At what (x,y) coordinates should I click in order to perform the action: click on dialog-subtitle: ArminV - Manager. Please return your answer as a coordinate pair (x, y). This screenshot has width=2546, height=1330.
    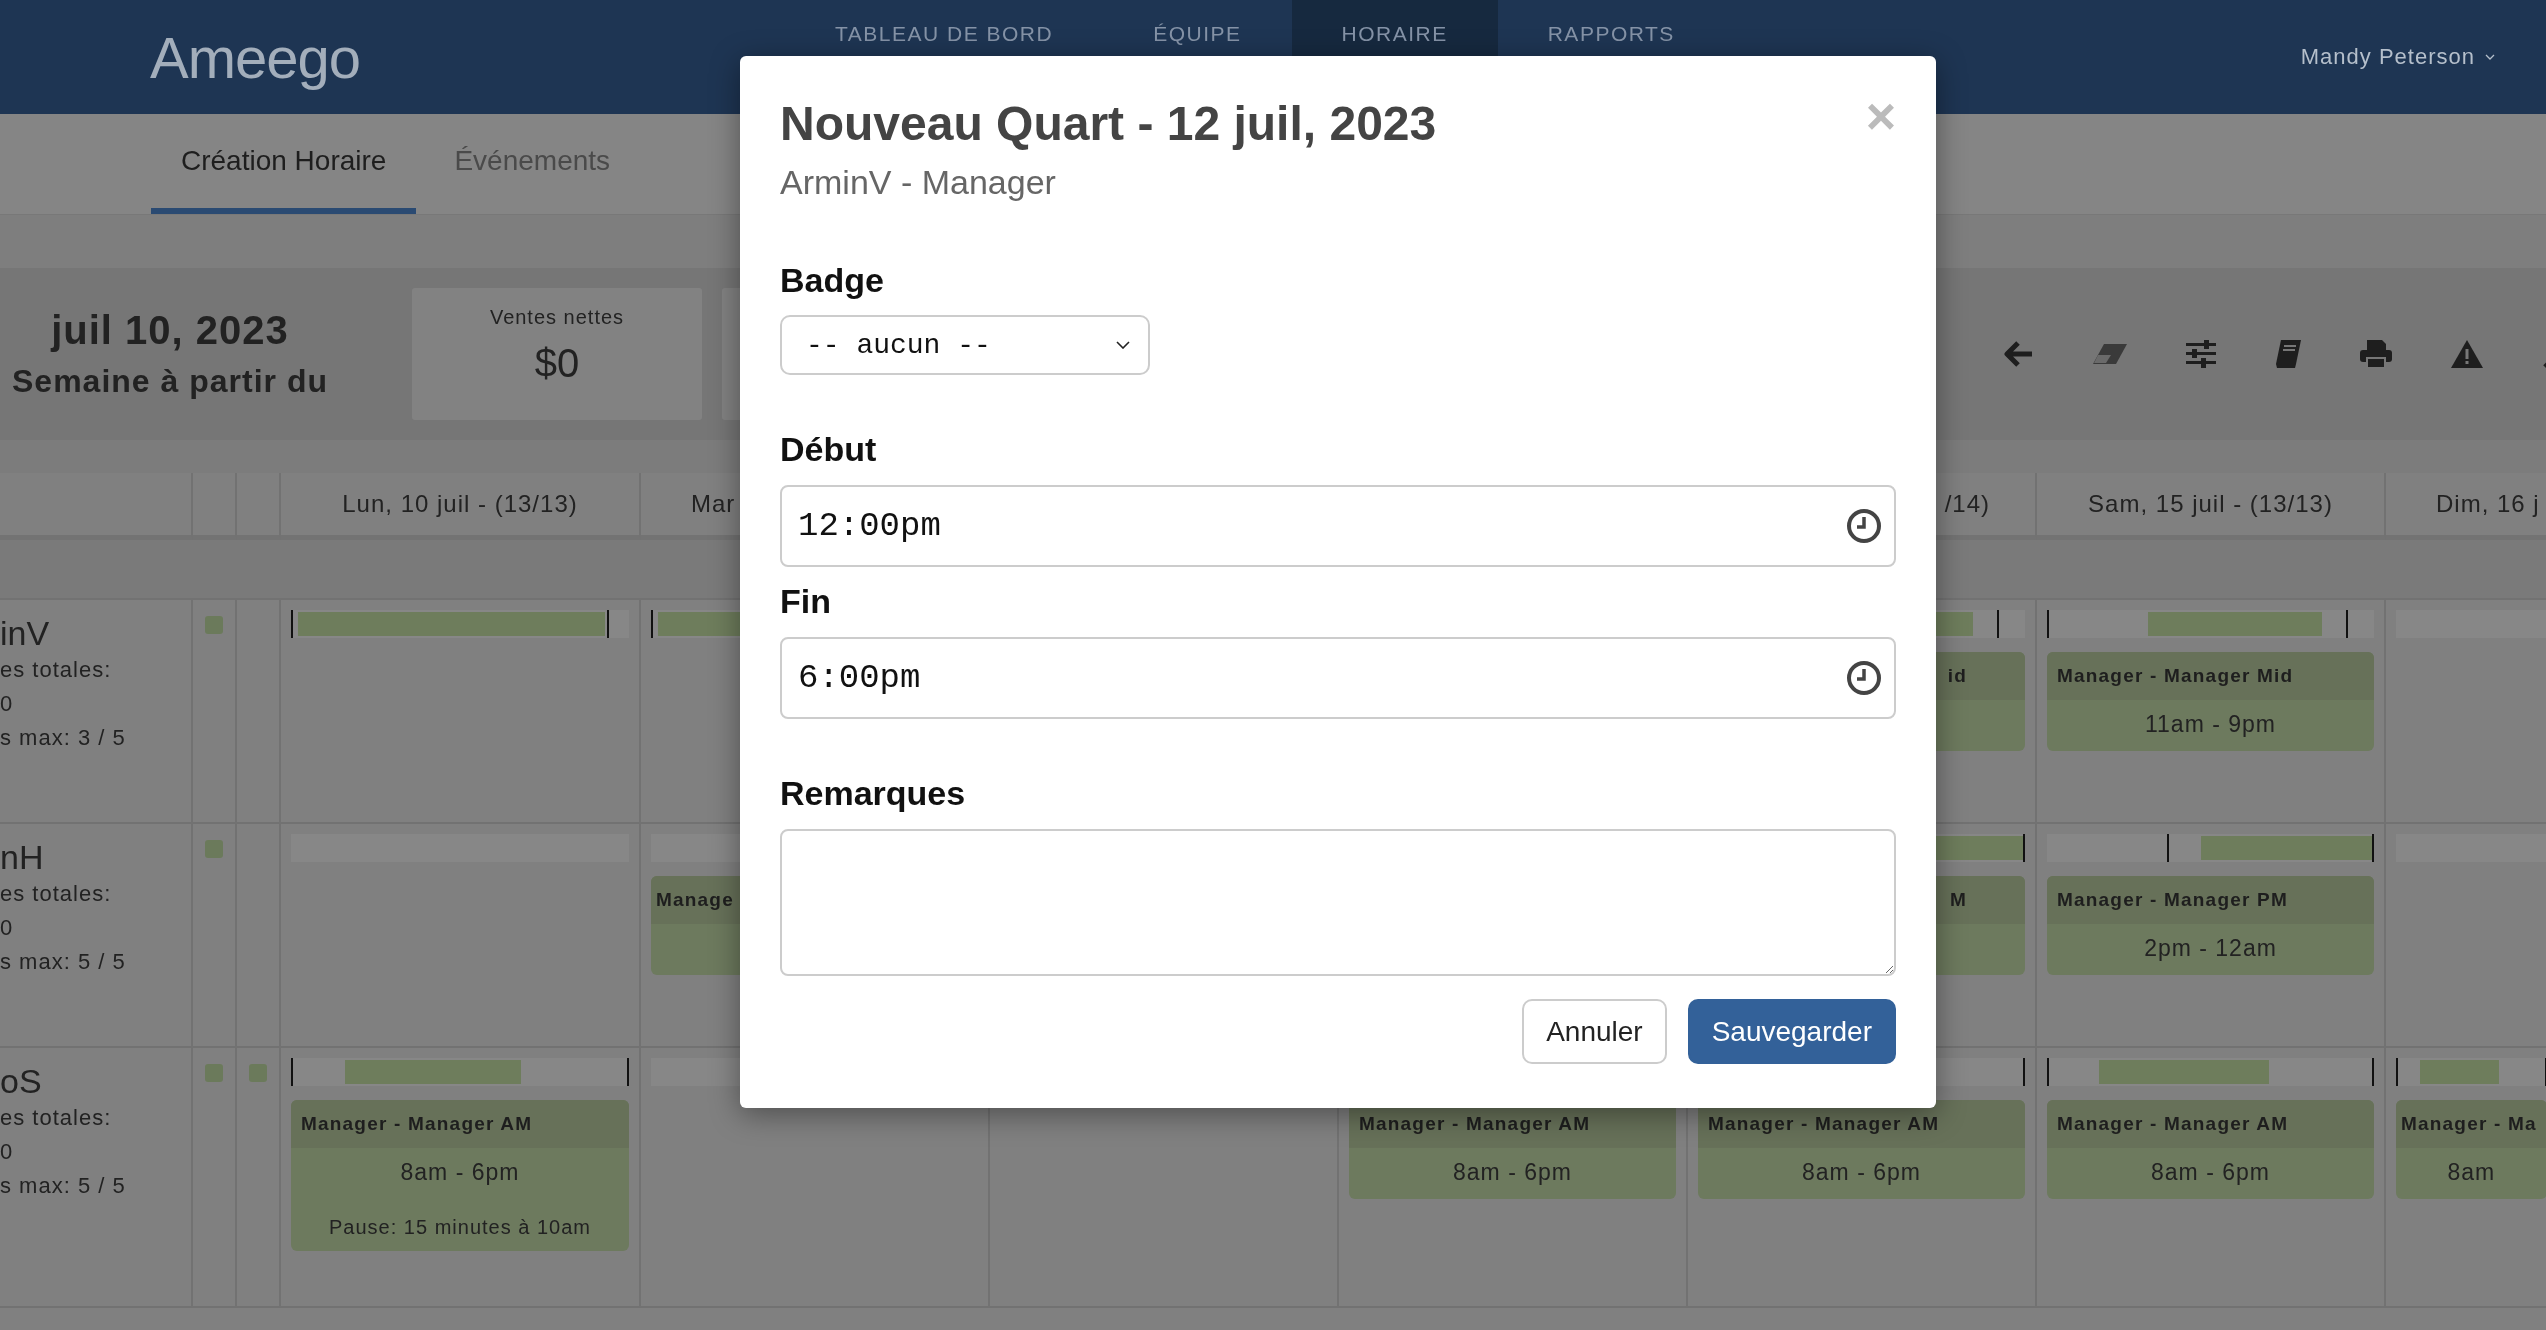
    Looking at the image, I should click on (918, 182).